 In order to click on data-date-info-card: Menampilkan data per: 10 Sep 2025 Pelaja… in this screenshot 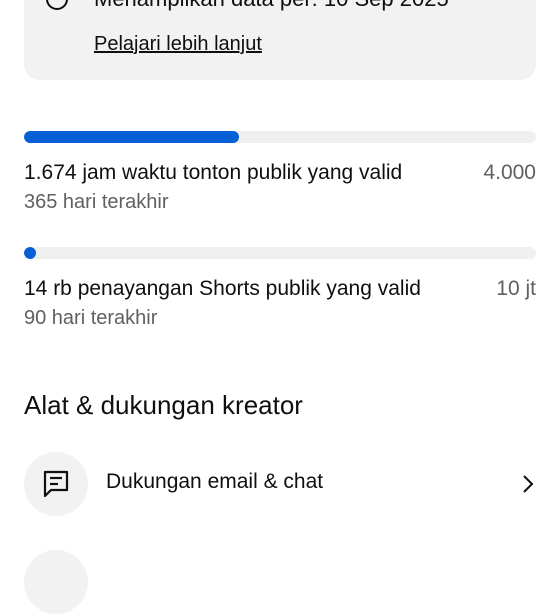, I will do `click(280, 40)`.